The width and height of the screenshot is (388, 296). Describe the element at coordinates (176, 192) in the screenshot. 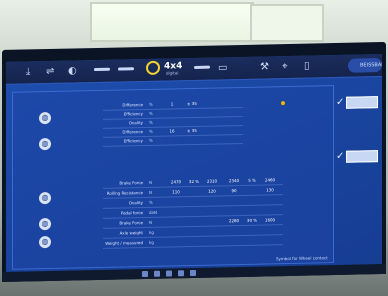

I see `table-cell: 110` at that location.